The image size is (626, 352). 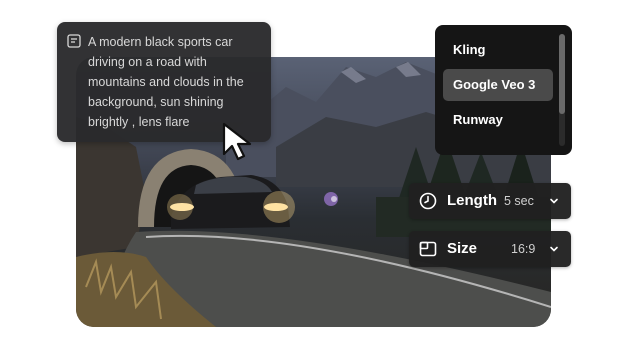 I want to click on scrollbar-thumb, so click(x=562, y=74).